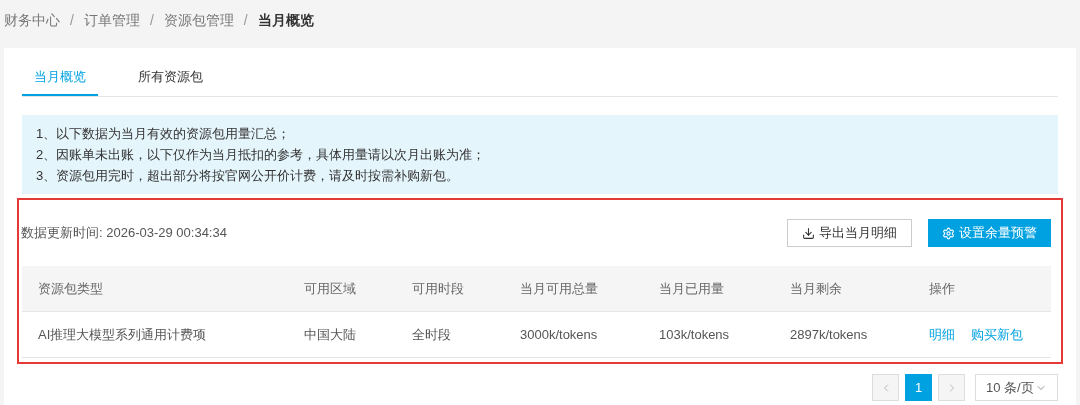  What do you see at coordinates (330, 288) in the screenshot?
I see `column-header: 可用区域` at bounding box center [330, 288].